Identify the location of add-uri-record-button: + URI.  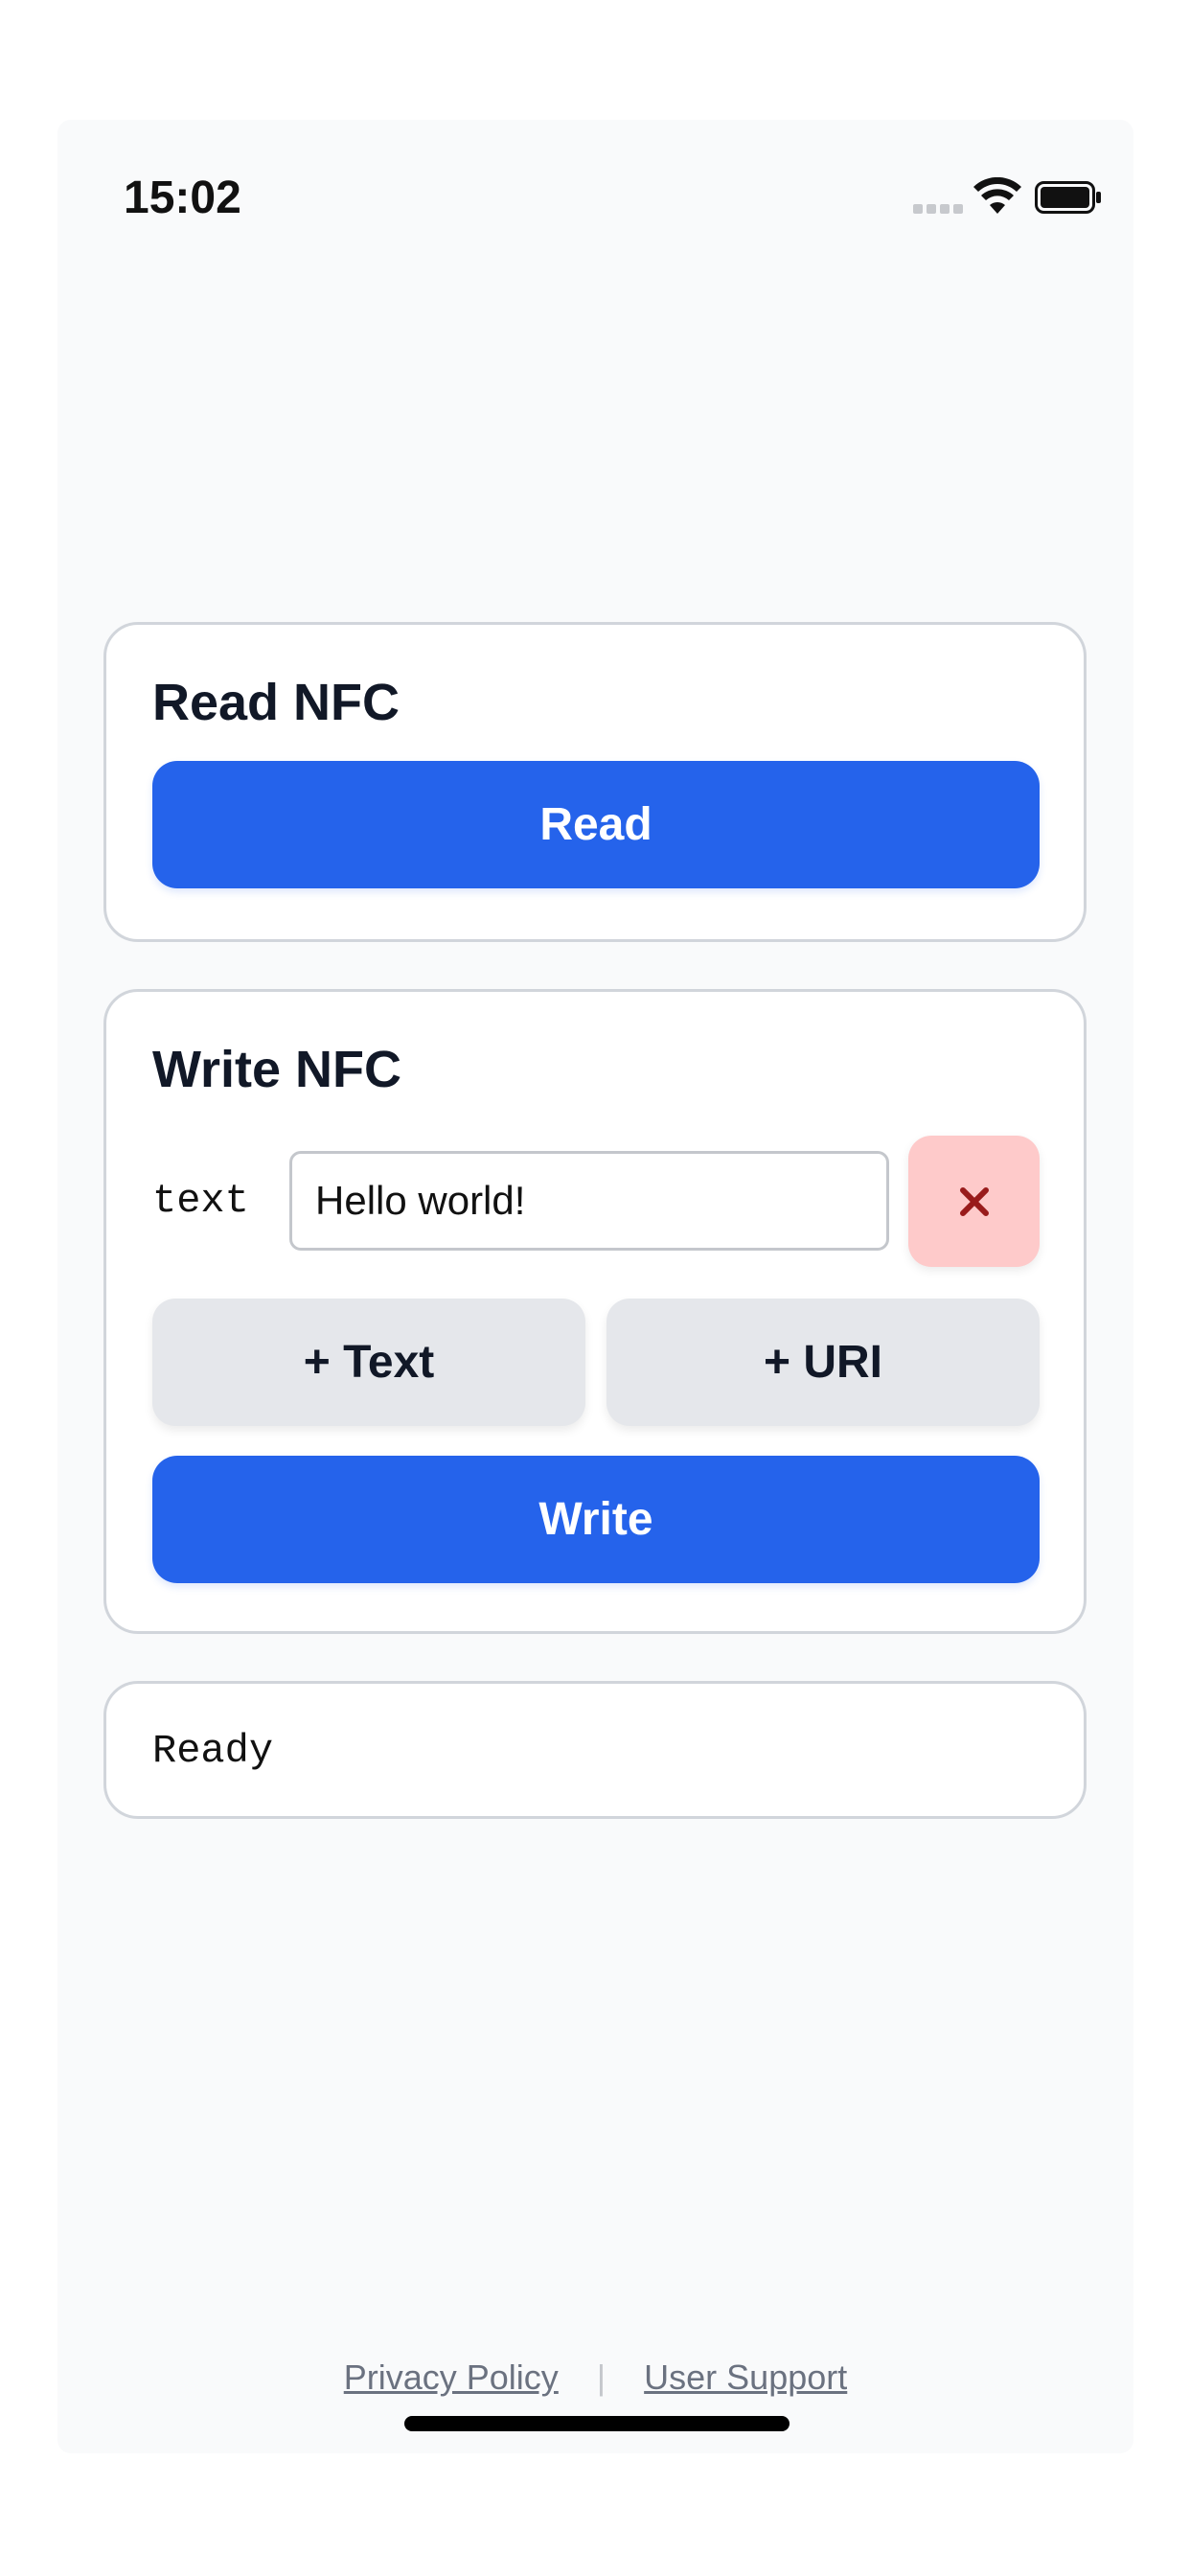
(823, 1362).